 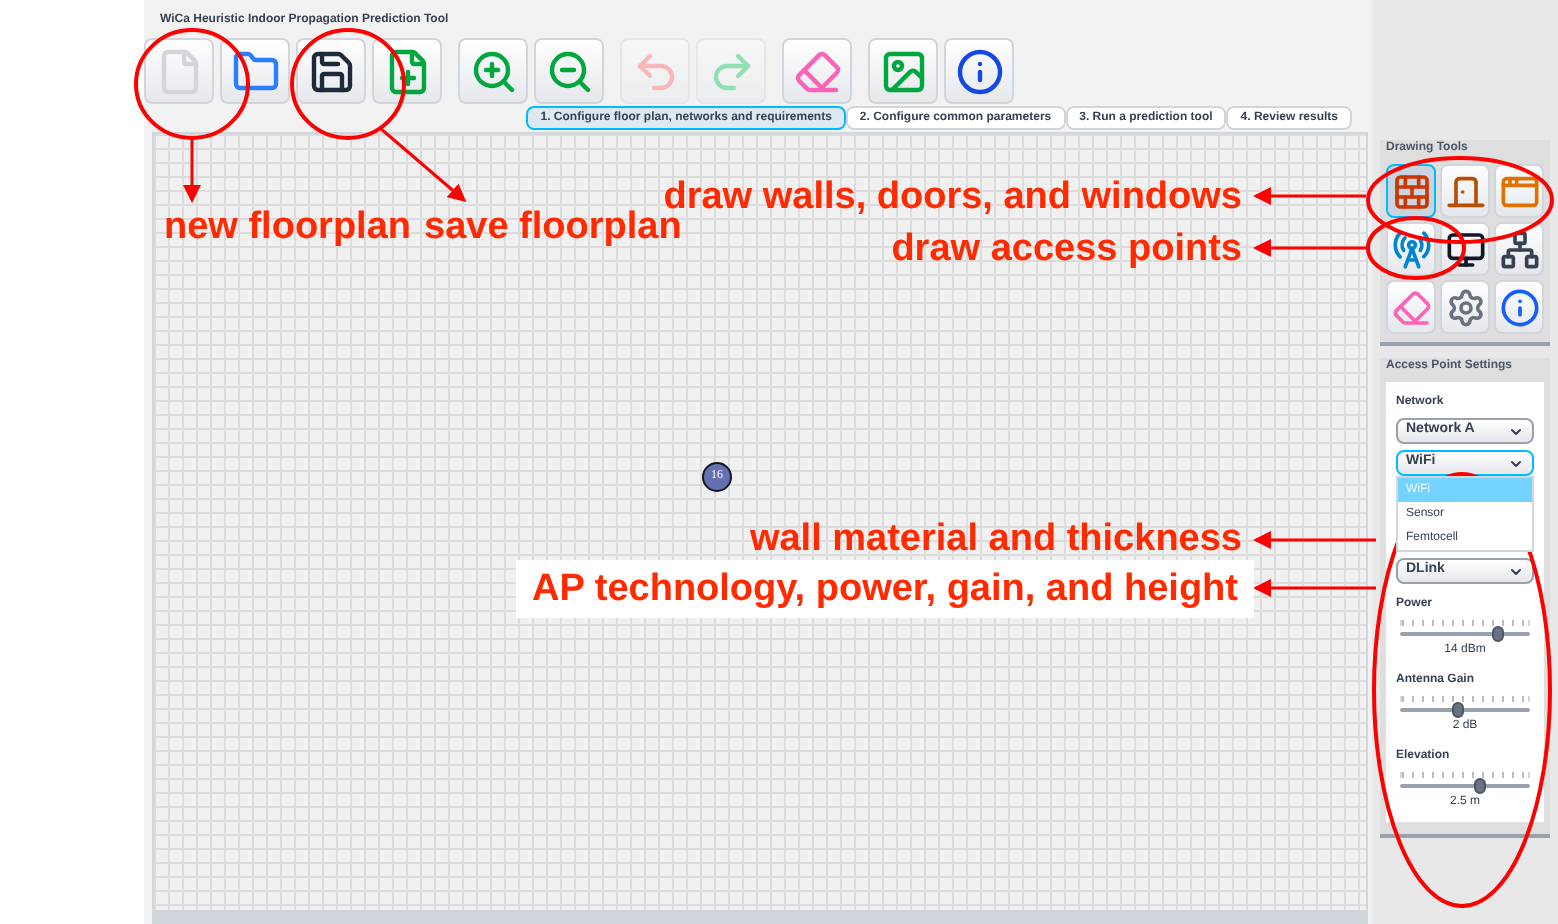 What do you see at coordinates (1465, 307) in the screenshot?
I see `gear-icon` at bounding box center [1465, 307].